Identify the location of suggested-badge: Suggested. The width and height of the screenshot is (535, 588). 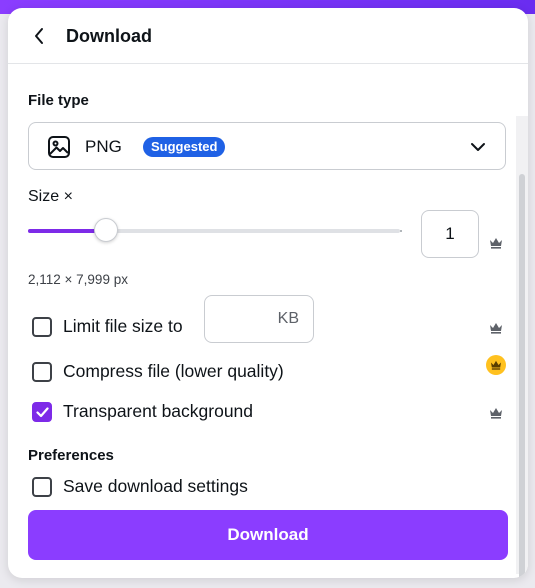
(184, 147).